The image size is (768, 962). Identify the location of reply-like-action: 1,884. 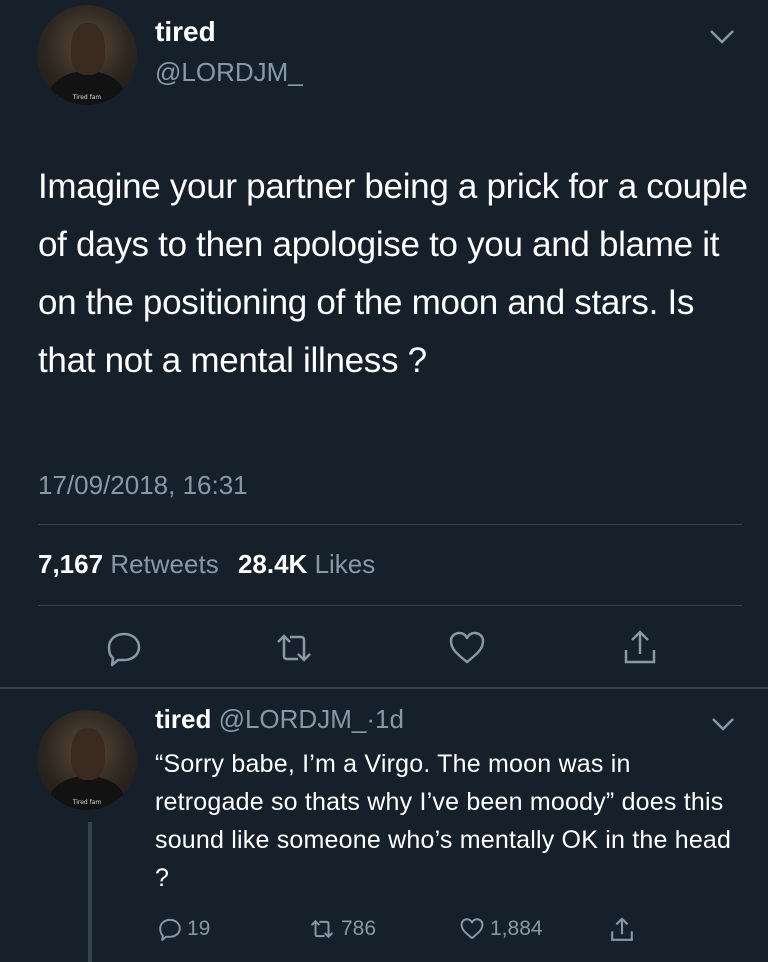
(500, 929).